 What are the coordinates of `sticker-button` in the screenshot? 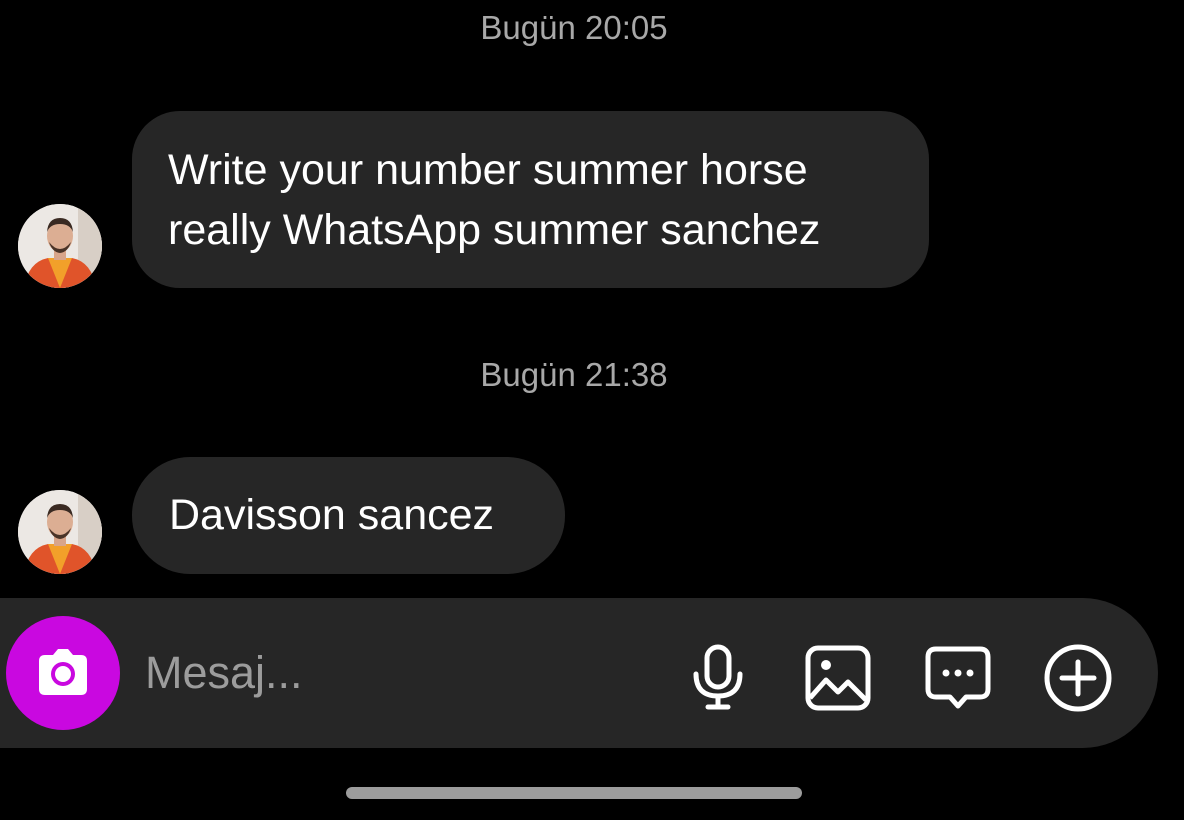 It's located at (958, 678).